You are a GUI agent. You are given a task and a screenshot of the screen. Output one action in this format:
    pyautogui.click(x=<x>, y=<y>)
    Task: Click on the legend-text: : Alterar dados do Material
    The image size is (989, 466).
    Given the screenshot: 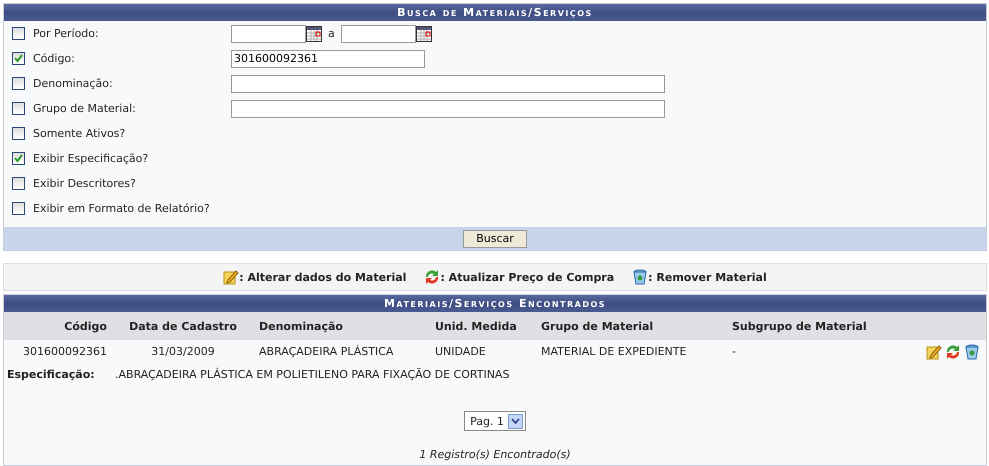 What is the action you would take?
    pyautogui.click(x=322, y=277)
    